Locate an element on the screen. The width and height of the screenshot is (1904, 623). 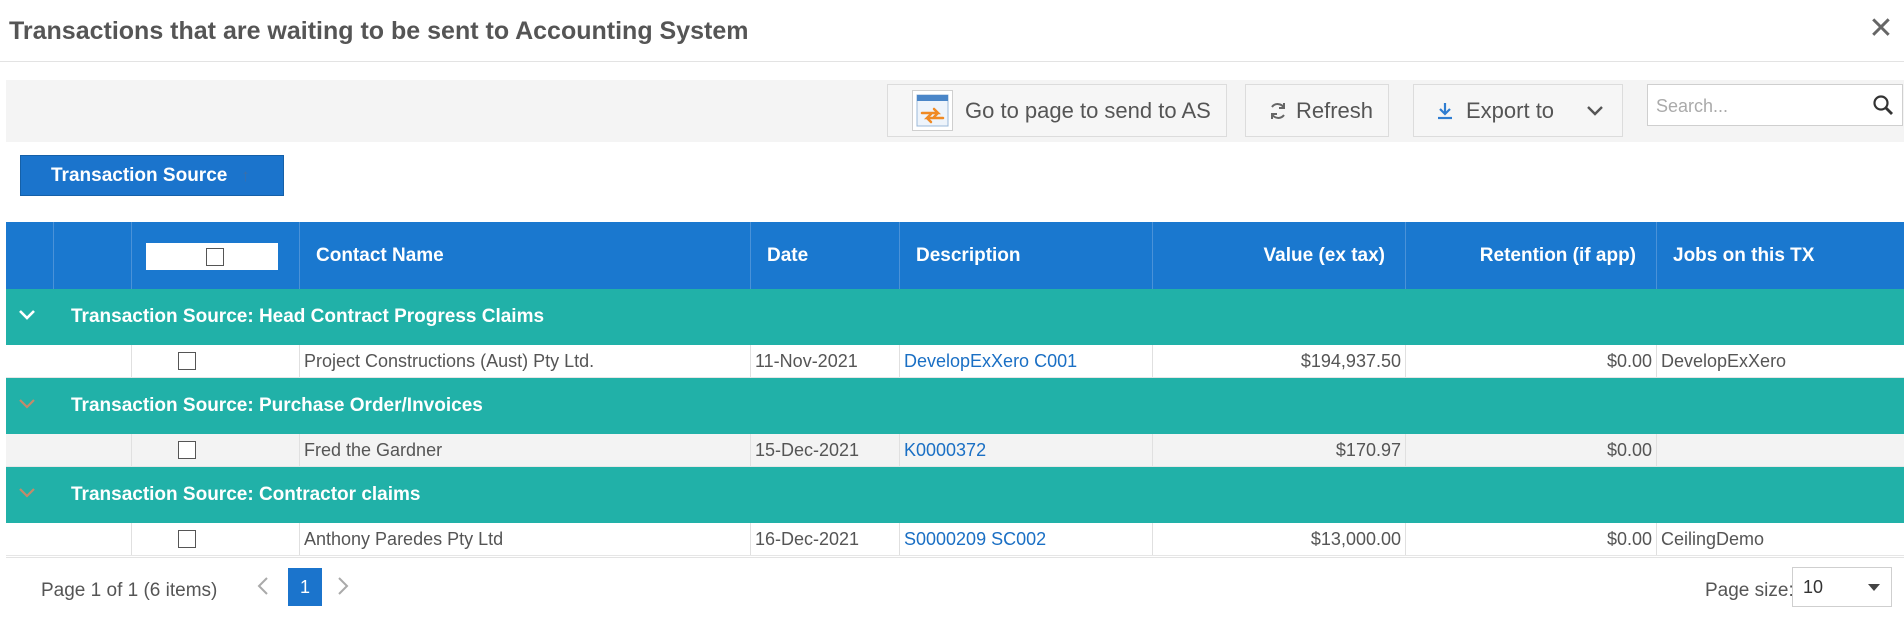
refresh-label: Refresh is located at coordinates (1335, 110).